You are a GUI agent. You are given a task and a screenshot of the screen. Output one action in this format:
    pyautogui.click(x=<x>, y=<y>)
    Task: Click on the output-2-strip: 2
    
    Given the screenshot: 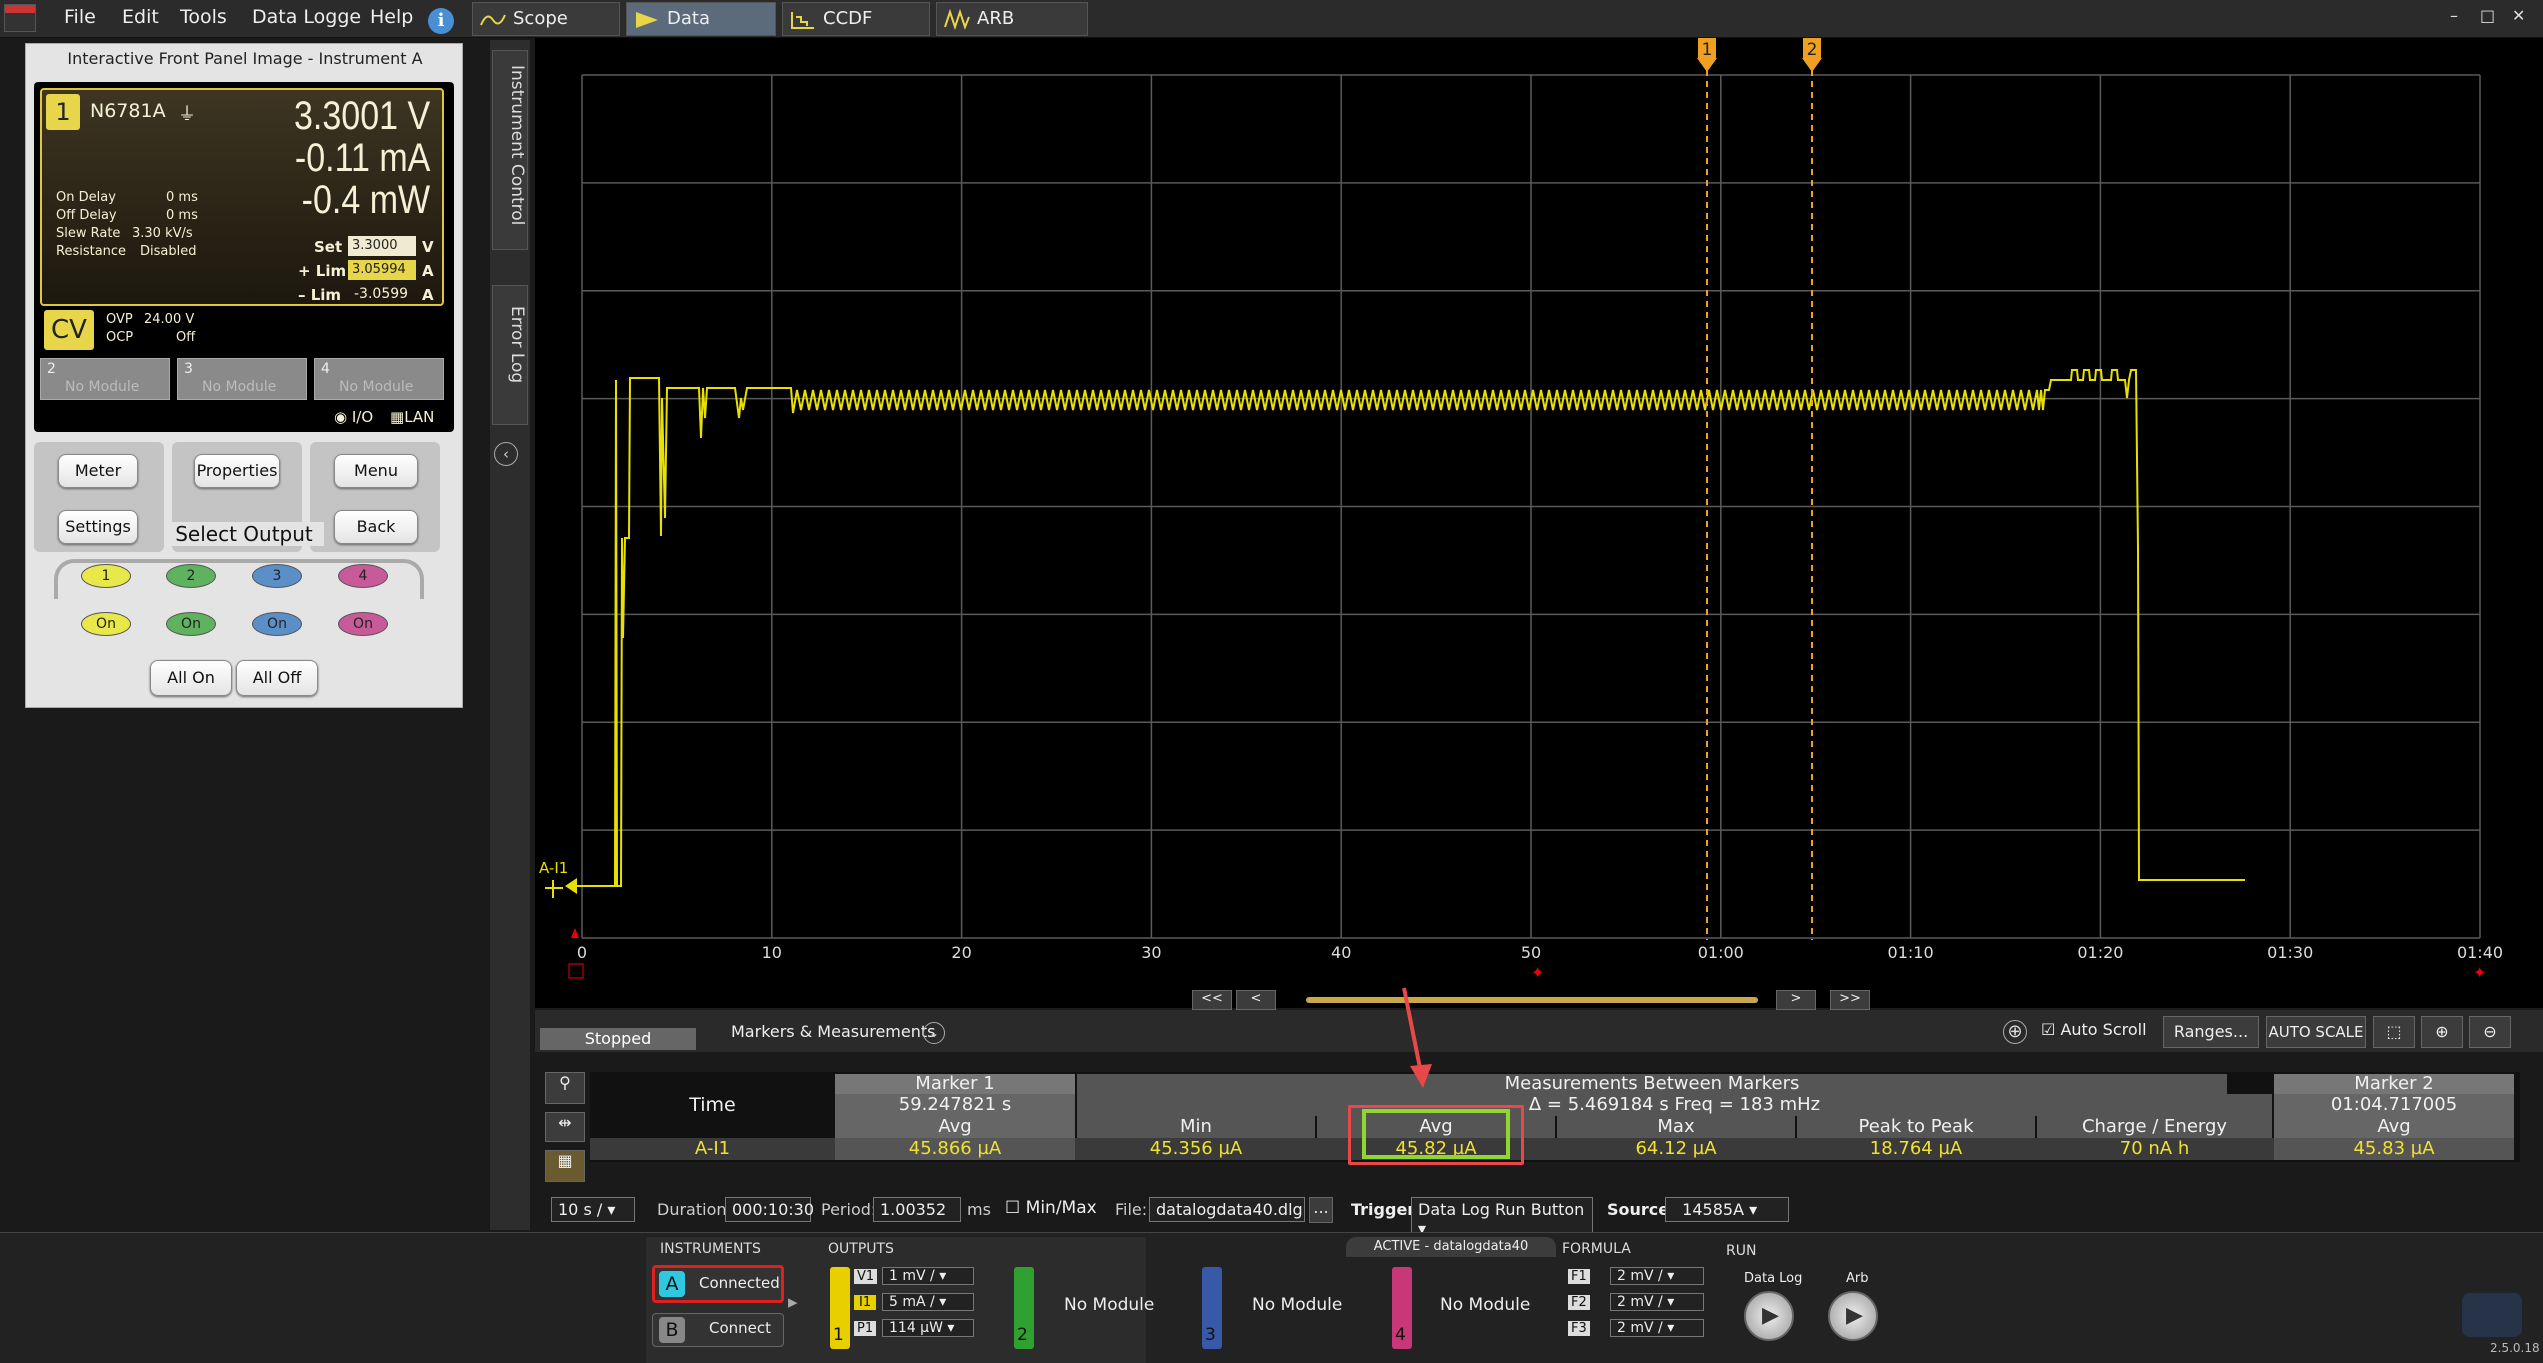 What is the action you would take?
    pyautogui.click(x=1024, y=1308)
    